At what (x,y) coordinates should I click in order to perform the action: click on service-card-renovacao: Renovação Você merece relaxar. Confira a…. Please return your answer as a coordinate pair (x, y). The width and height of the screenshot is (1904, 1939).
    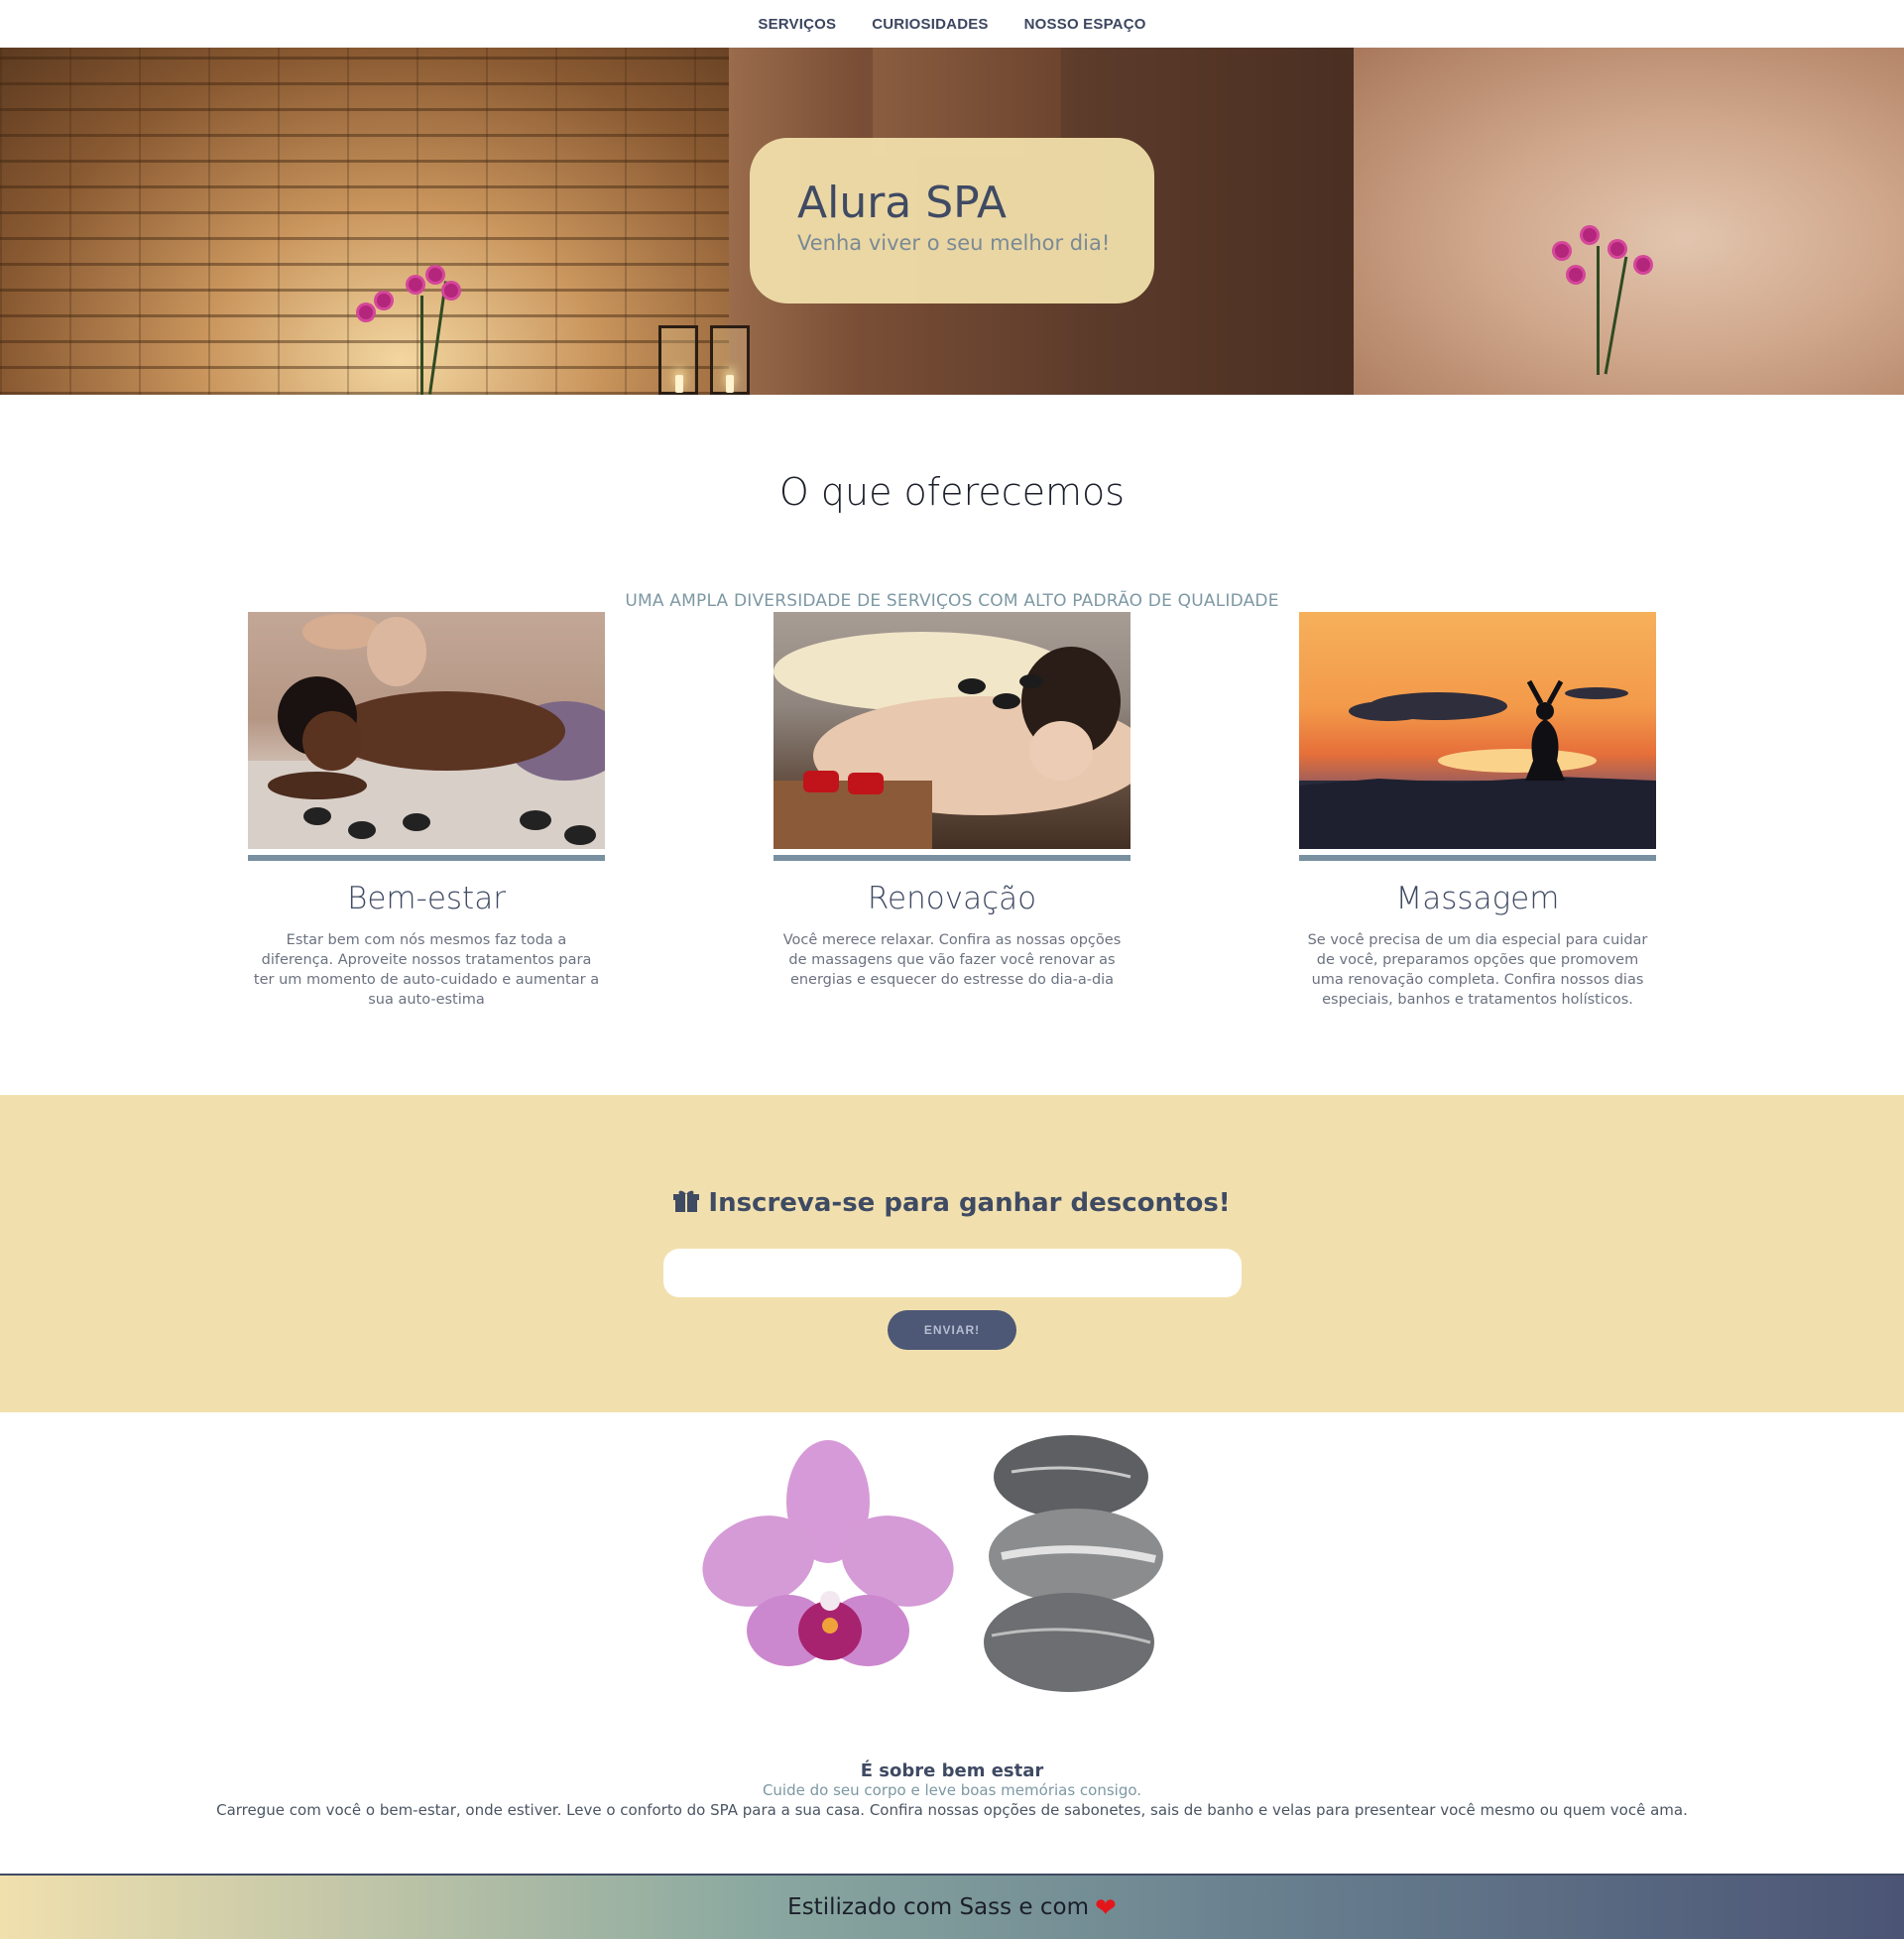
    Looking at the image, I should click on (952, 801).